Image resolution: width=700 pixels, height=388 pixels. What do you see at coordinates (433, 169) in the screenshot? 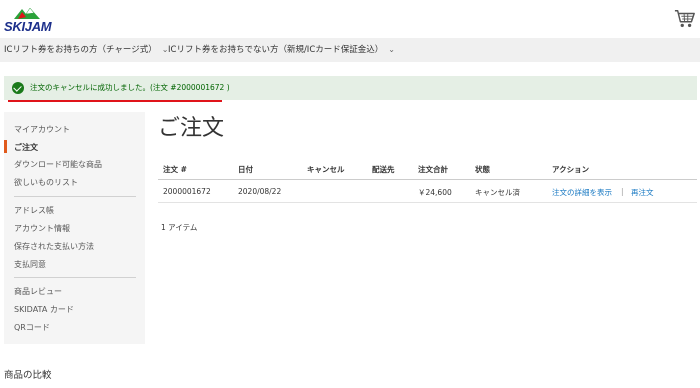
I see `column-header-order-total: 注文合計` at bounding box center [433, 169].